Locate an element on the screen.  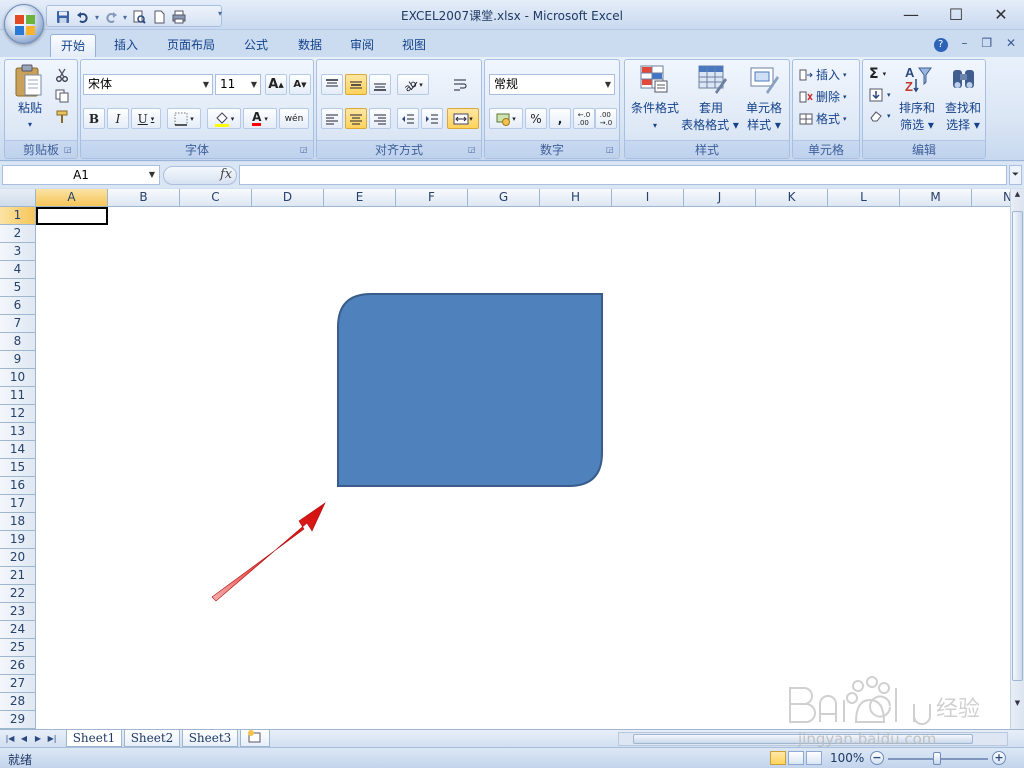
last-sheet-icon: ▶| is located at coordinates (52, 739).